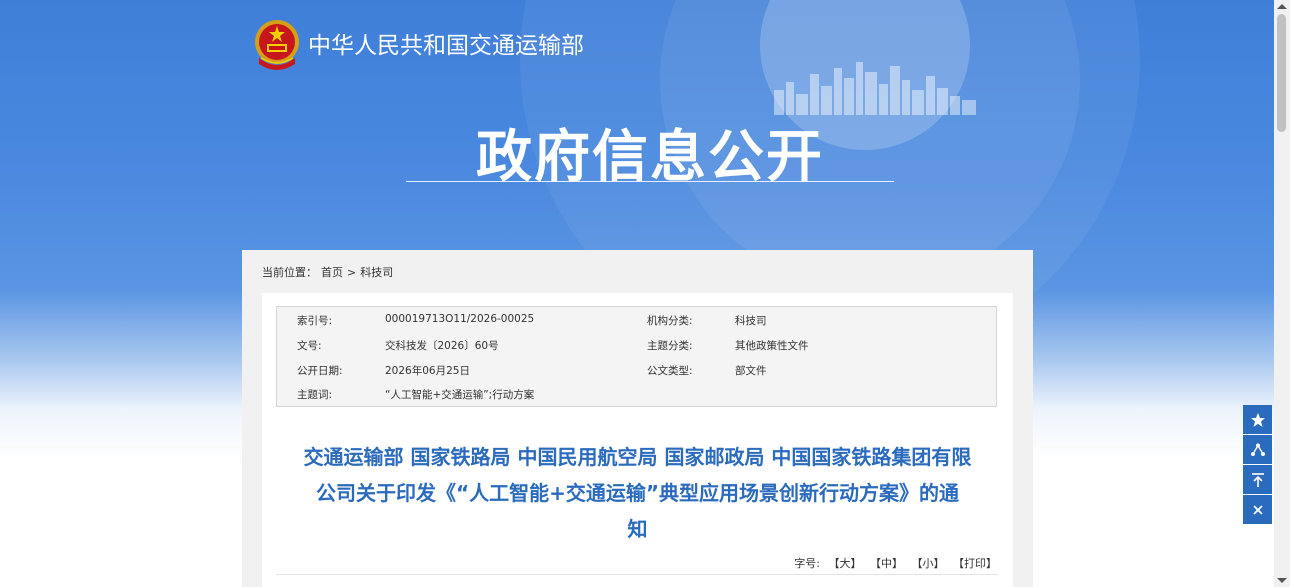 The height and width of the screenshot is (587, 1290). I want to click on font-size-controls: 字号: 【大】 【中】 【小】 【打印】, so click(895, 563).